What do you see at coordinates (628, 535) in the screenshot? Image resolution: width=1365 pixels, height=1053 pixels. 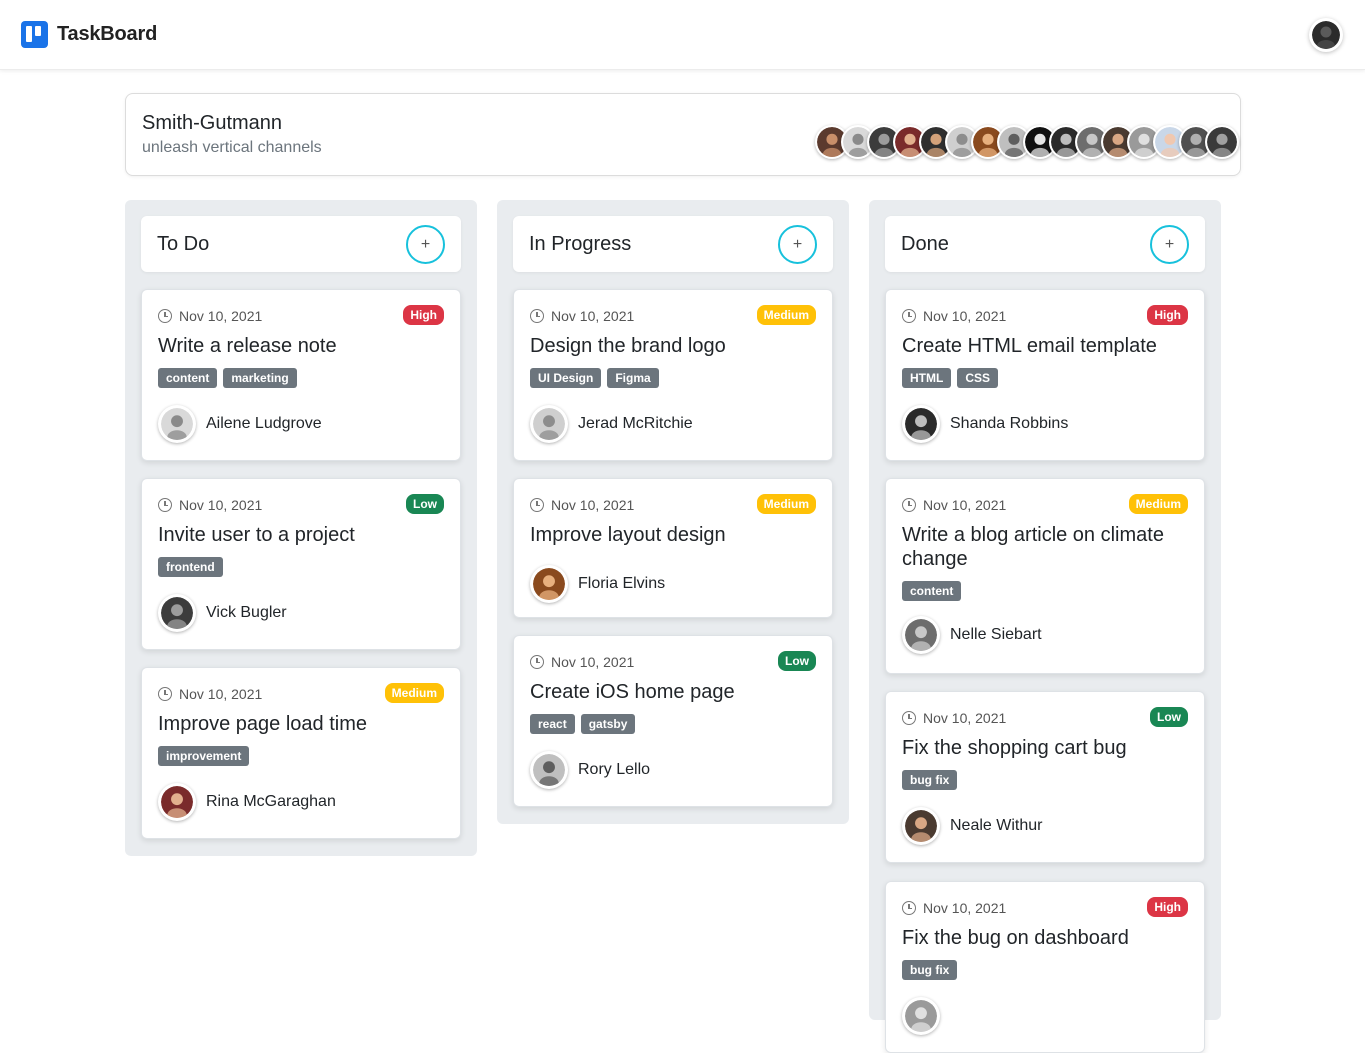 I see `card-title: Improve layout design` at bounding box center [628, 535].